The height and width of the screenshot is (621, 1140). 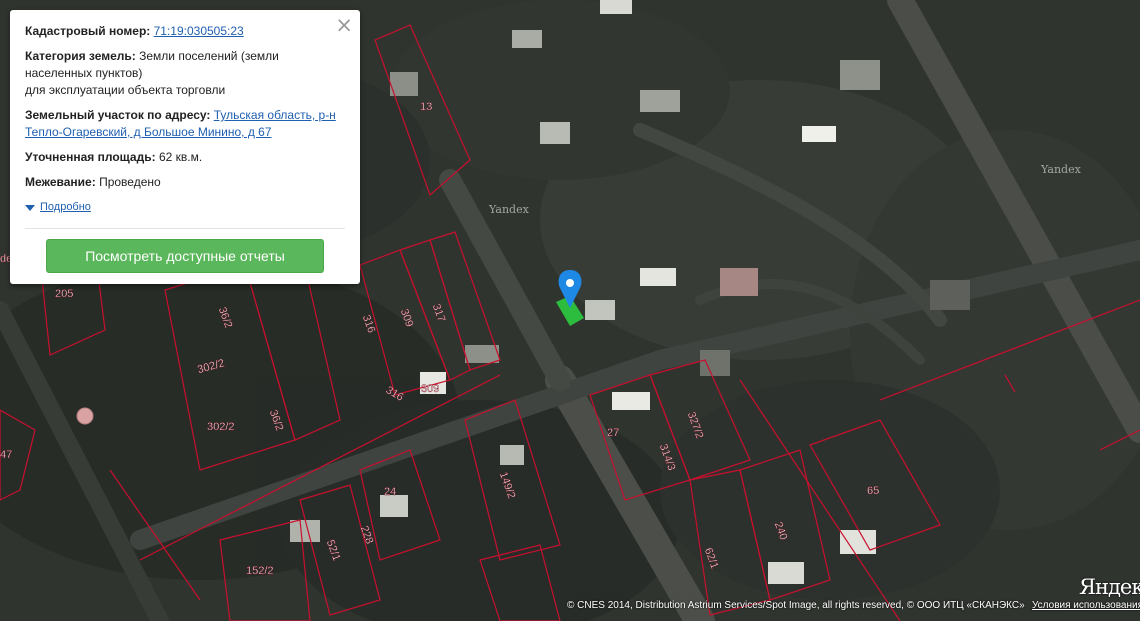 I want to click on more-details-link: Подробно, so click(x=185, y=208).